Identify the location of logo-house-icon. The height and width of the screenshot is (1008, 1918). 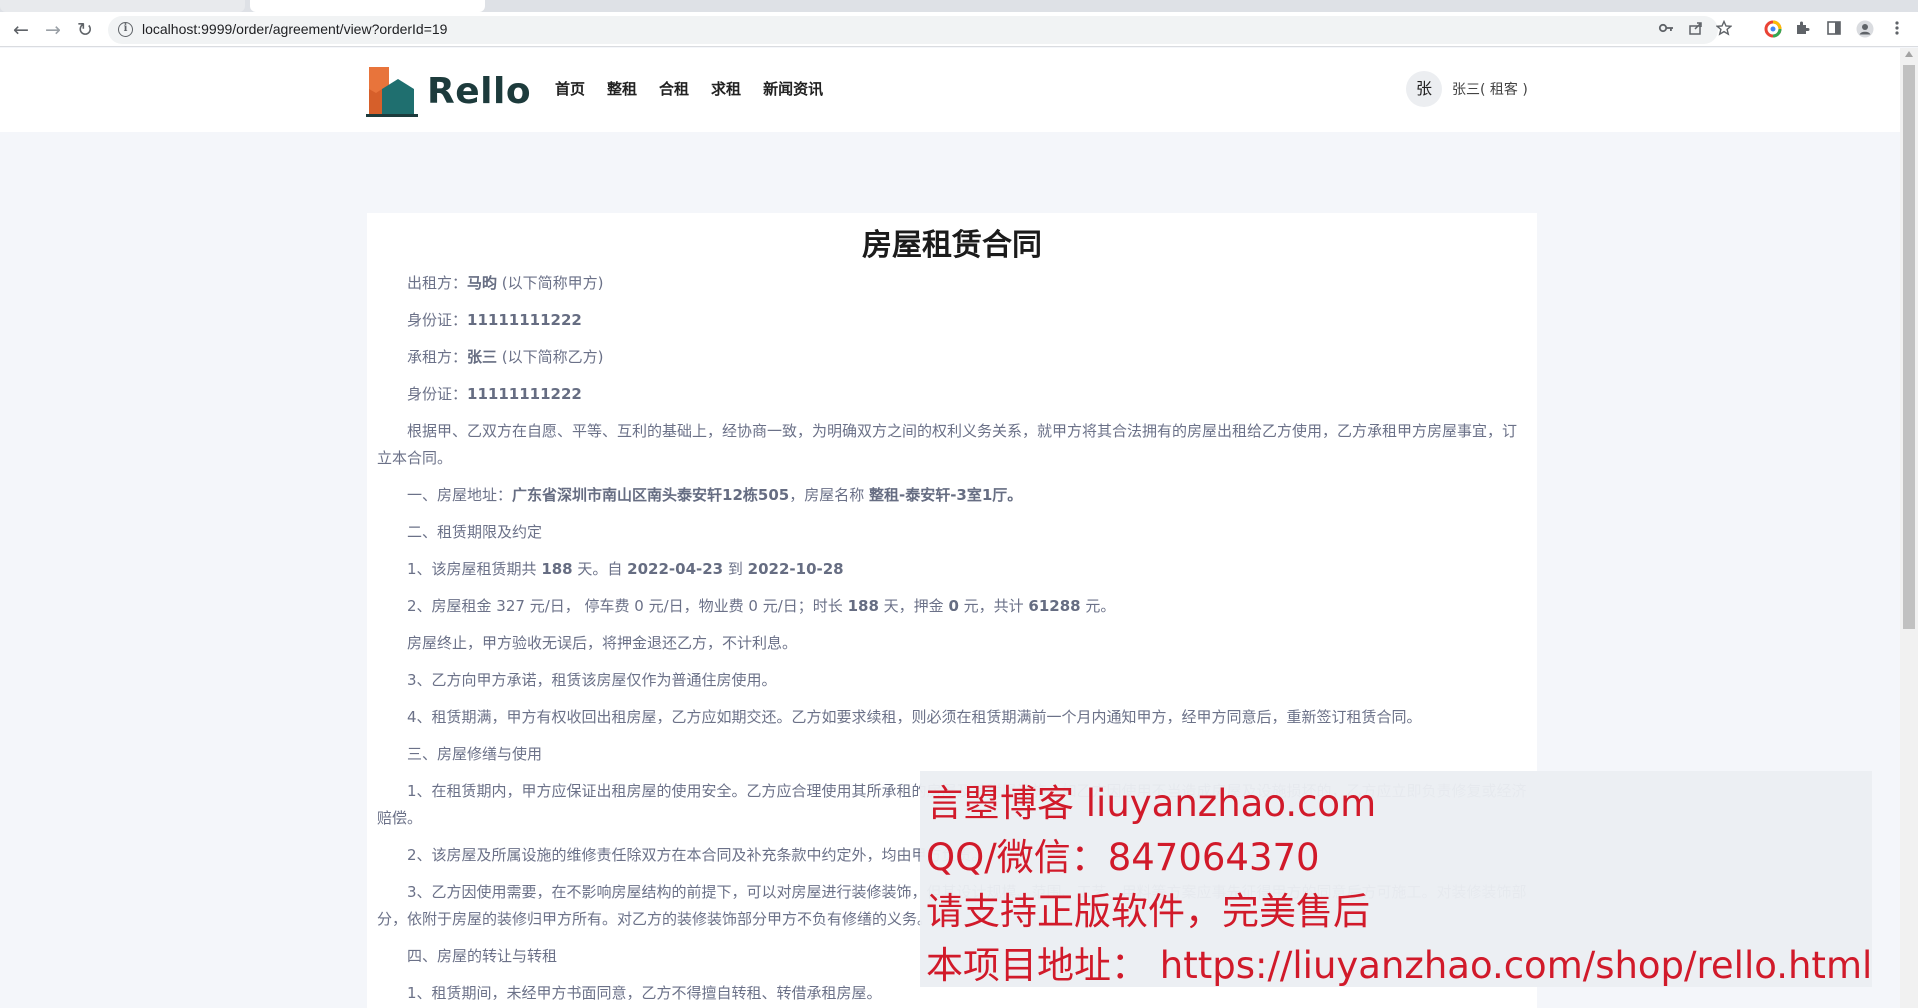
(392, 92).